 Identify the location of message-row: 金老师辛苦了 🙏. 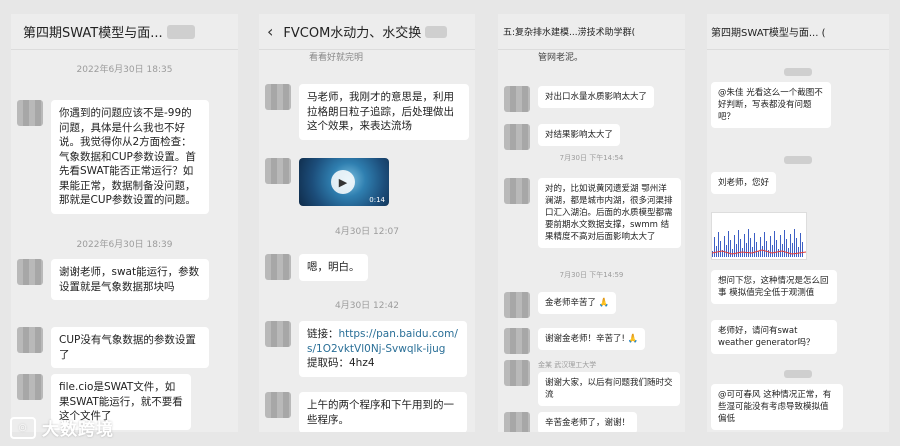
(592, 305).